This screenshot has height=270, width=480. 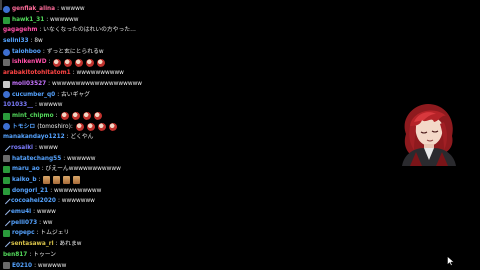 What do you see at coordinates (80, 137) in the screenshot?
I see `chat-text: : どくやん` at bounding box center [80, 137].